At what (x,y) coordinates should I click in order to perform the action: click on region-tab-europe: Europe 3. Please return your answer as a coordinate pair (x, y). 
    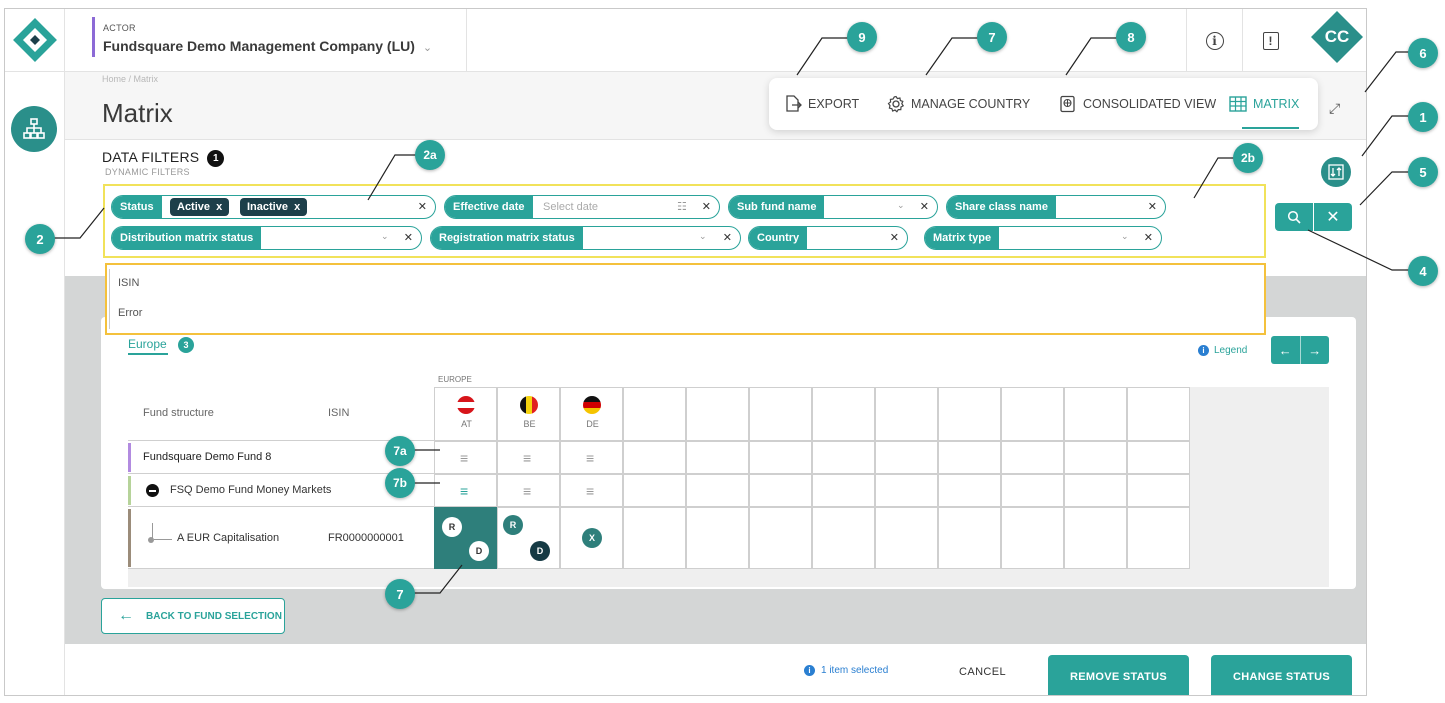
    Looking at the image, I should click on (161, 345).